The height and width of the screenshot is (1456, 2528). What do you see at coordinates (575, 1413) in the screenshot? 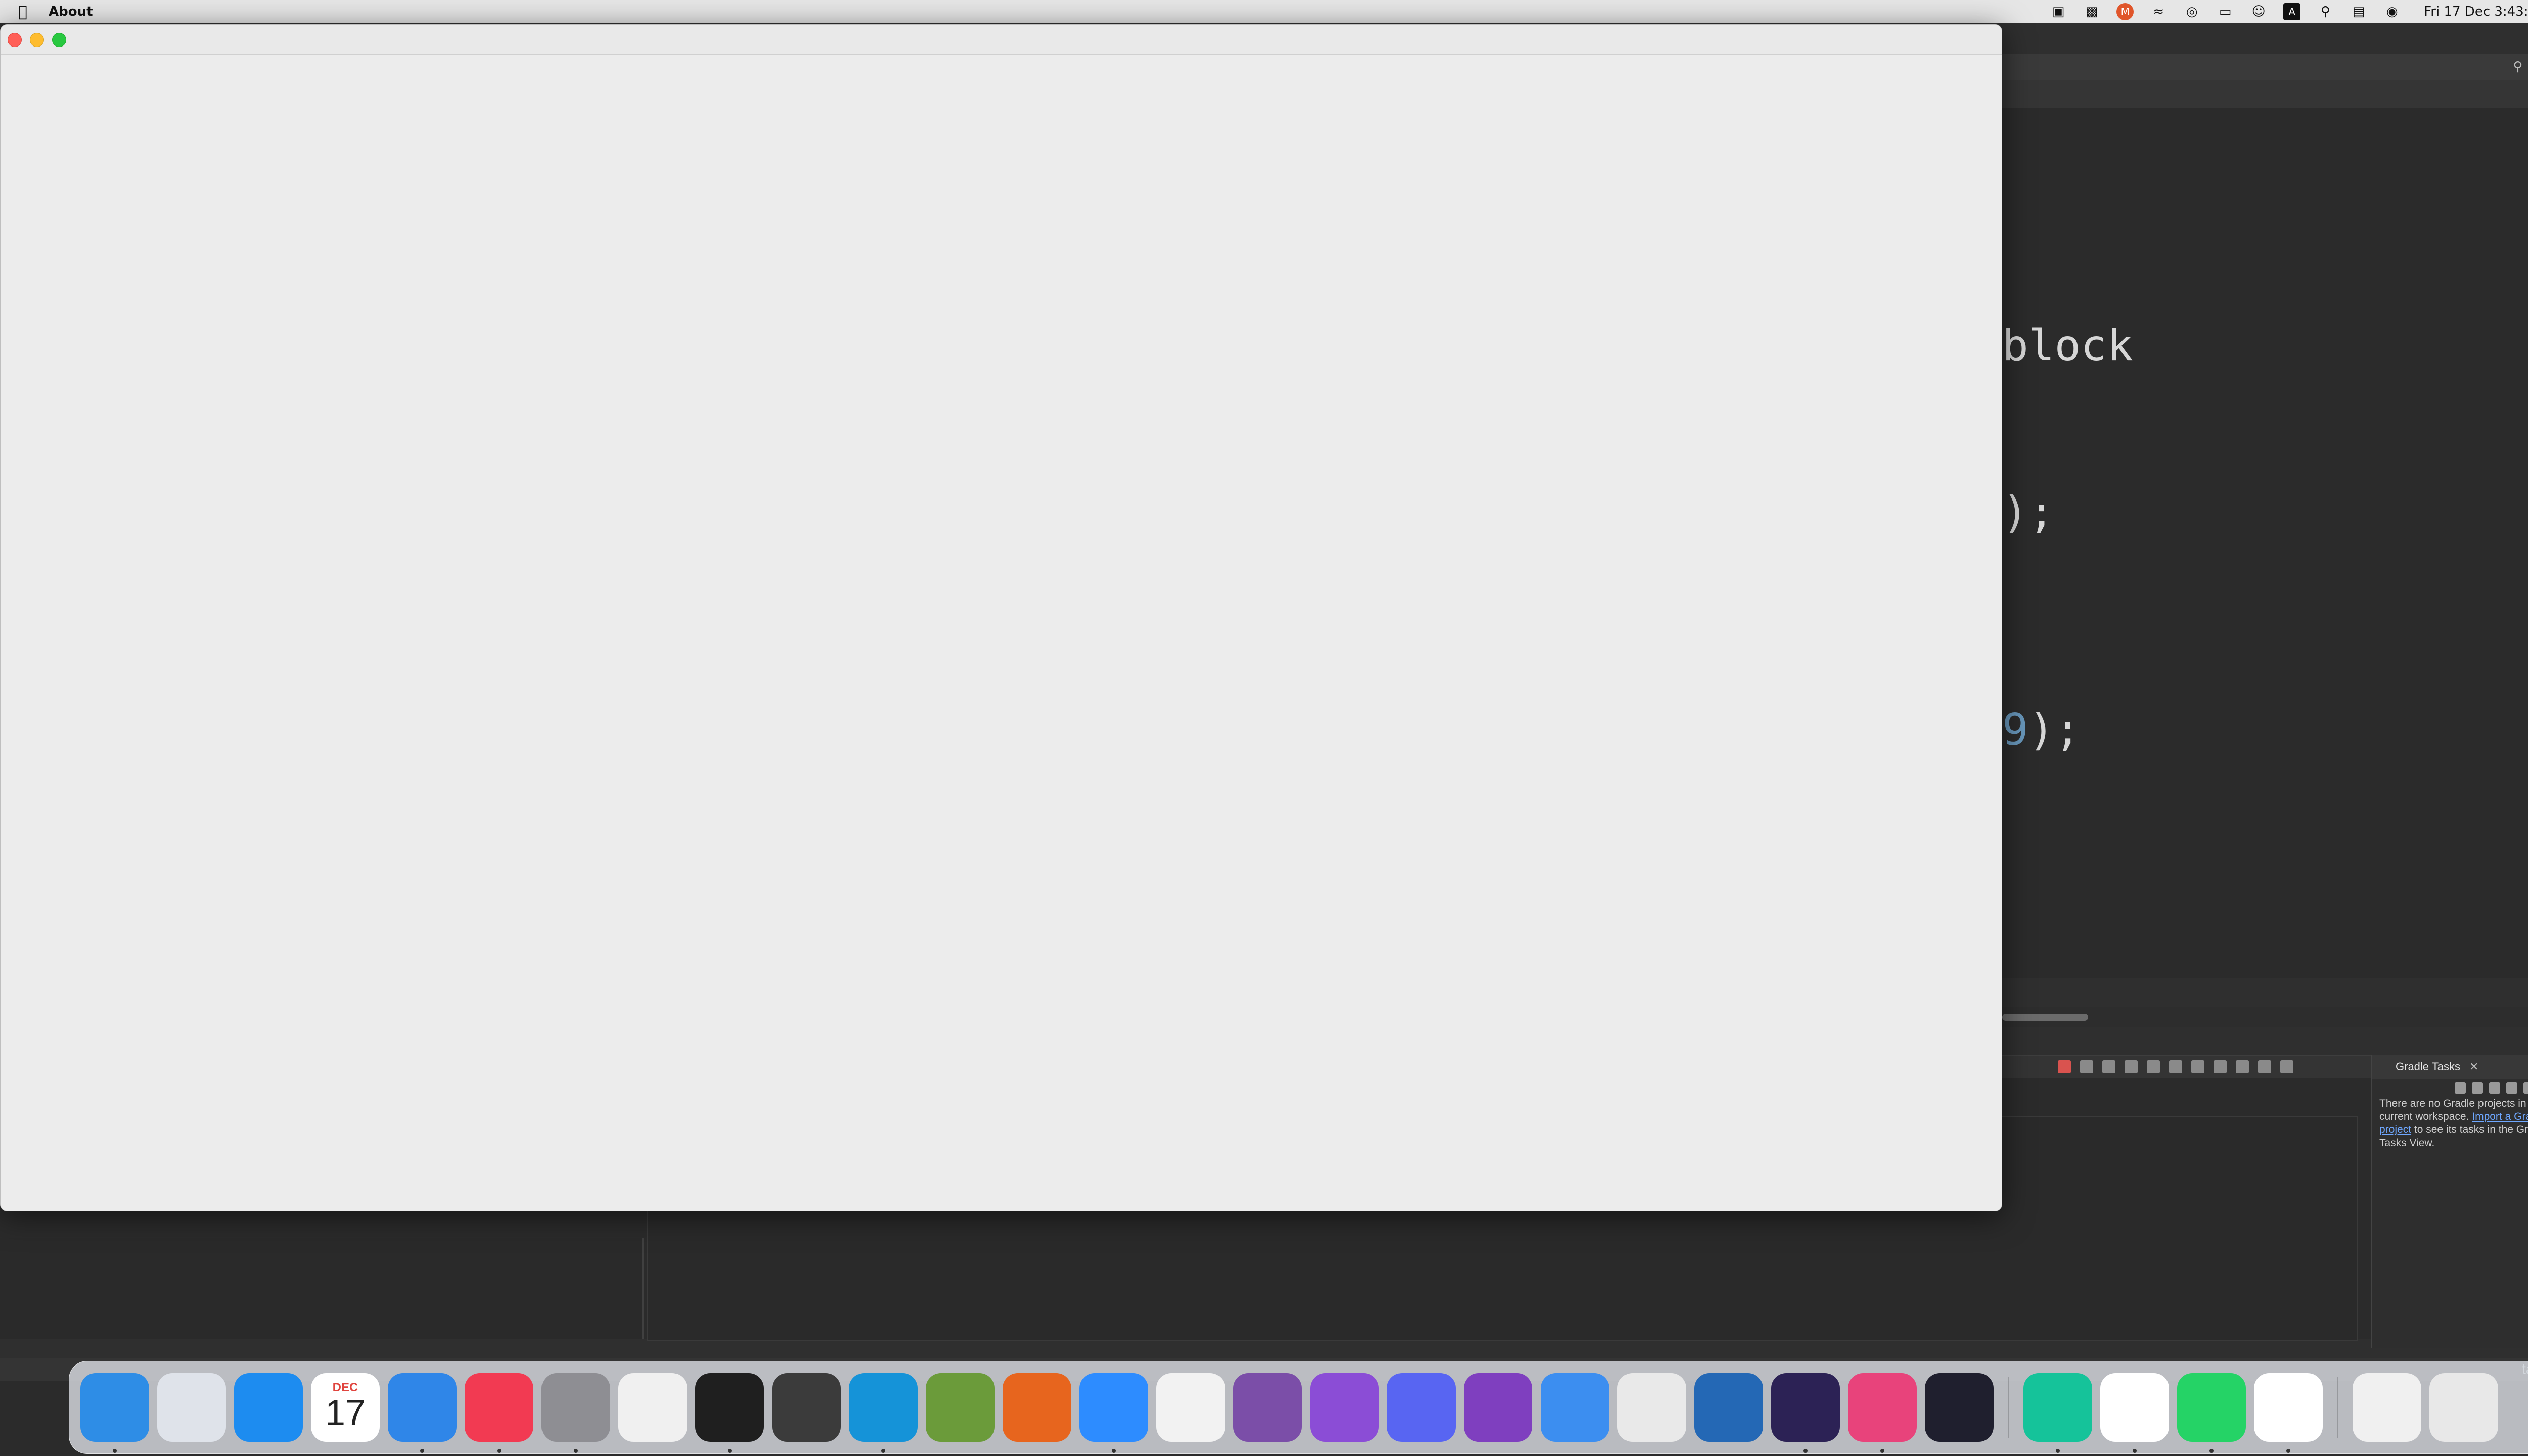
I see `dock-system-preferences-icon` at bounding box center [575, 1413].